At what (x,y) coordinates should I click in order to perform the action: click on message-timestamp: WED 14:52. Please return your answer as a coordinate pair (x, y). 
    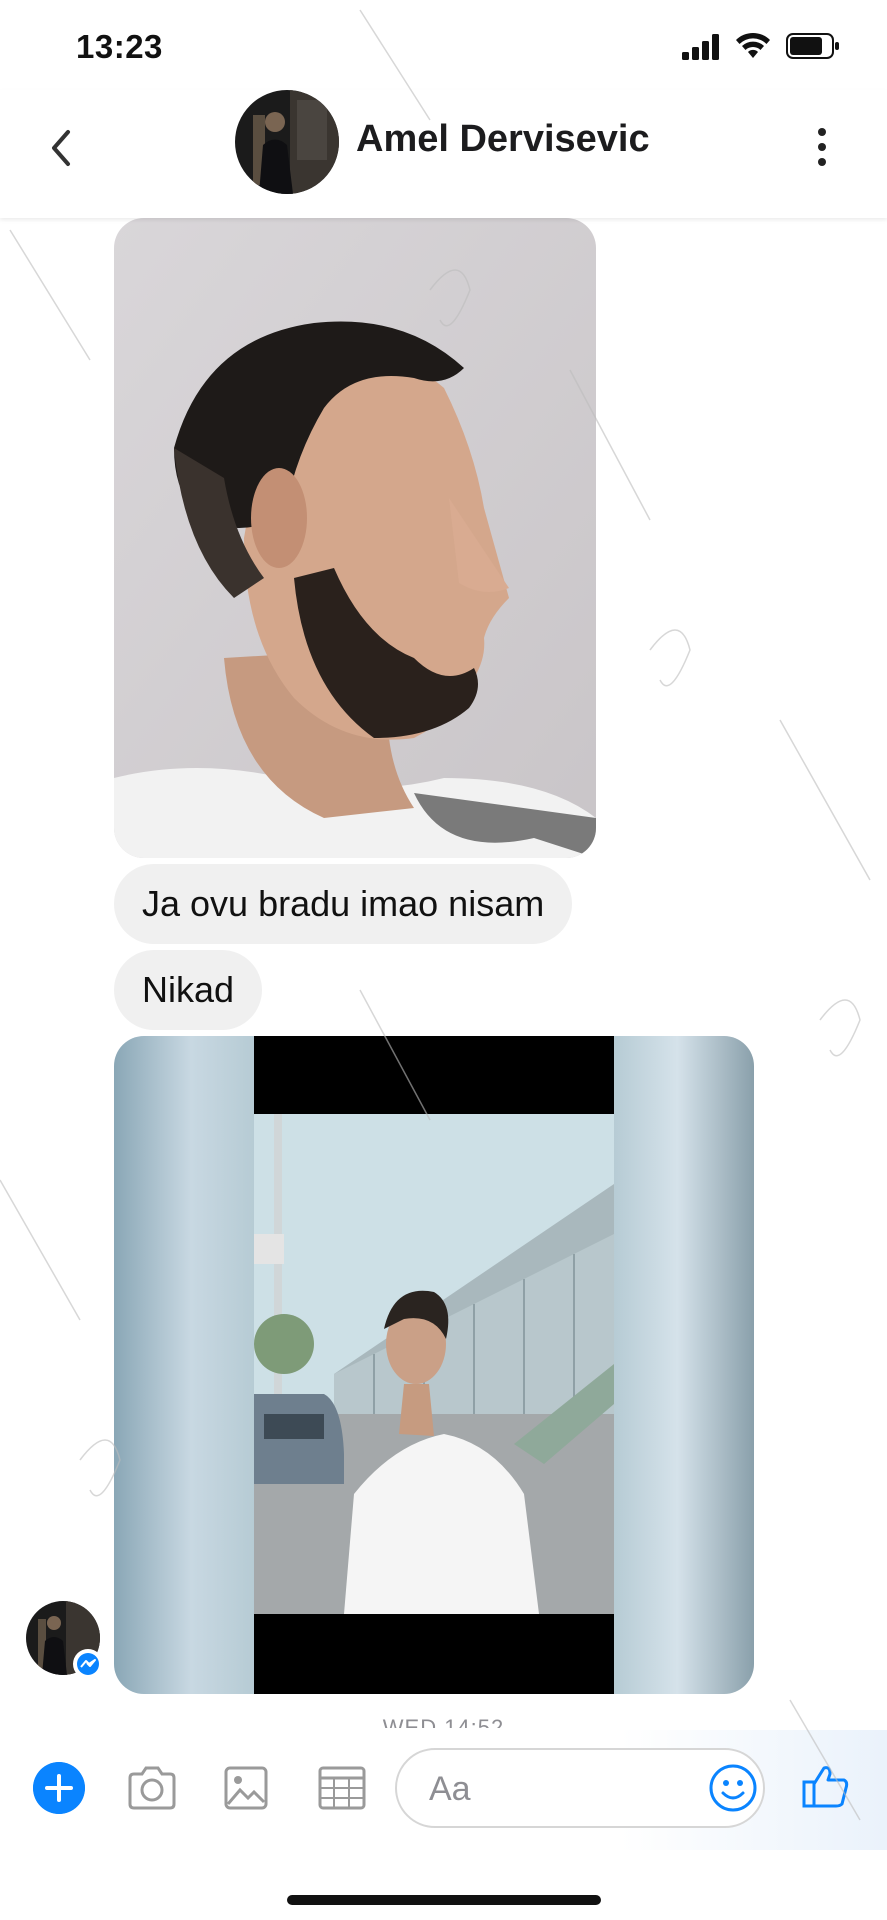
    Looking at the image, I should click on (443, 1721).